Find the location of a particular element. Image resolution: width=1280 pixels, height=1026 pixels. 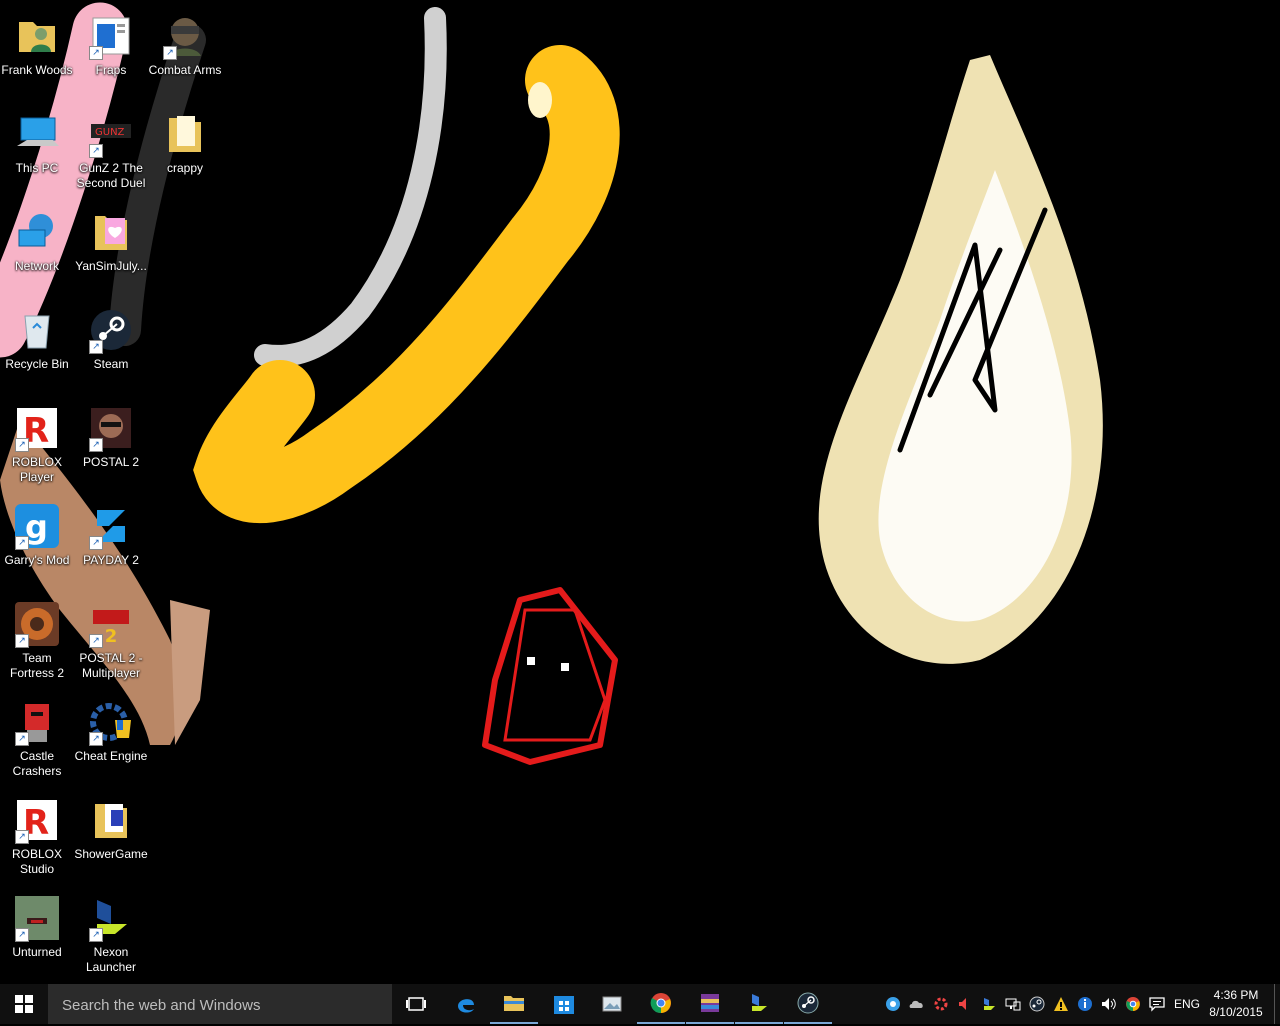

tray-chrome-icon is located at coordinates (1133, 1004).